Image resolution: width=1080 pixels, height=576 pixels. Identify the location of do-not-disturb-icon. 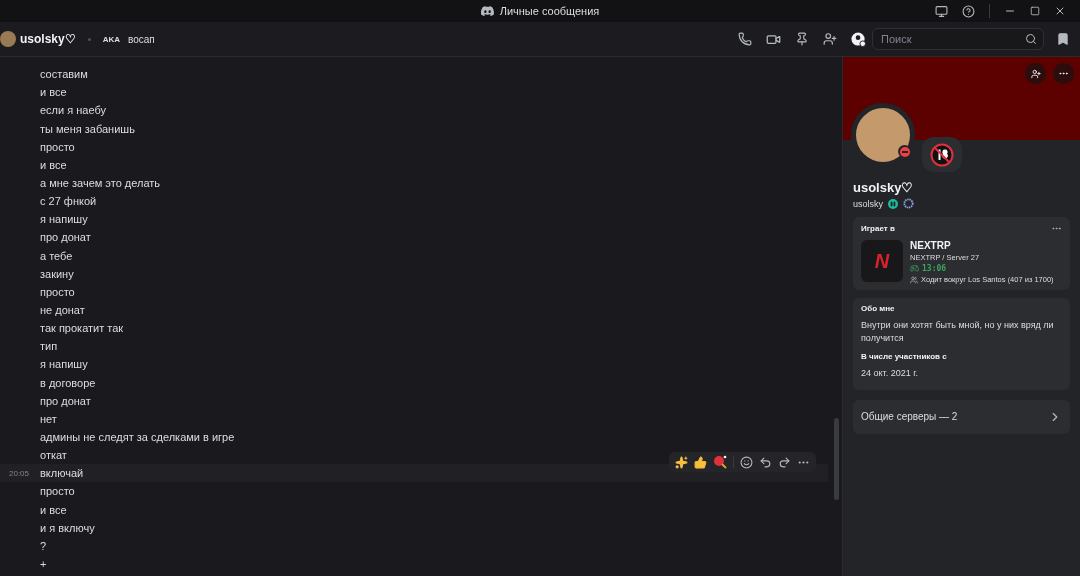
(904, 151).